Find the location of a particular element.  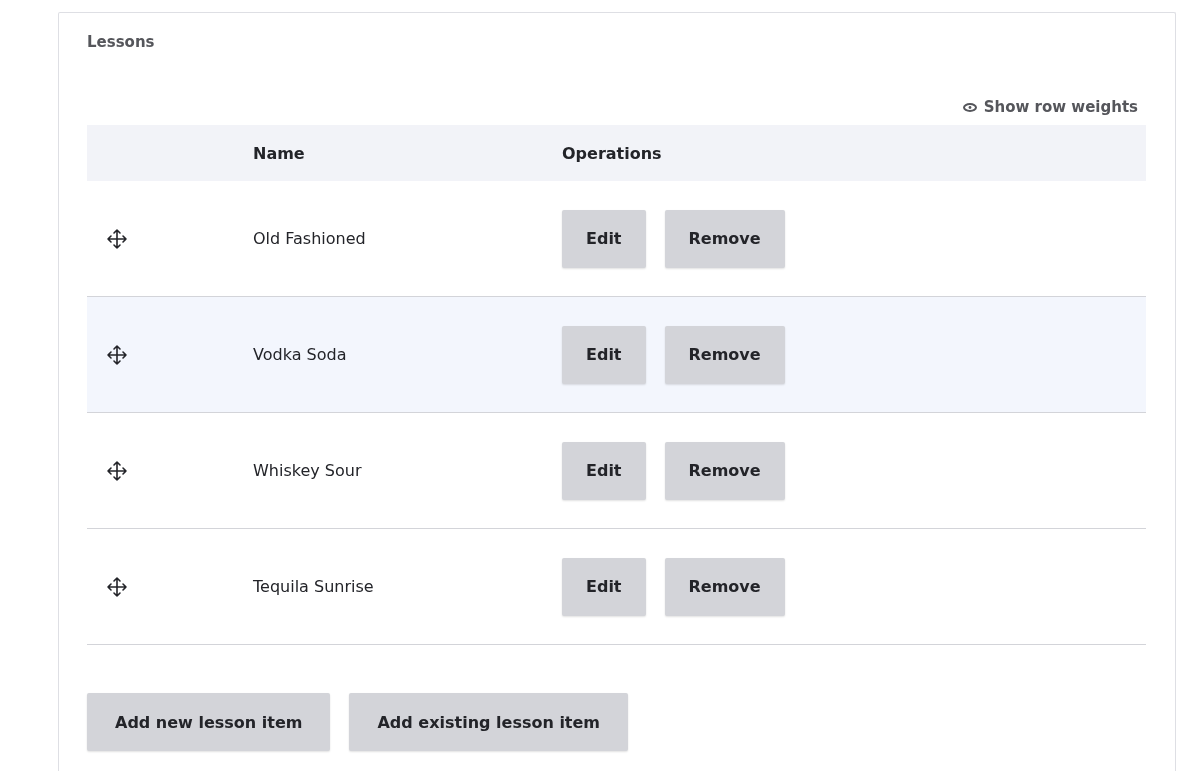

add-item-button: Add existing lesson item is located at coordinates (489, 722).